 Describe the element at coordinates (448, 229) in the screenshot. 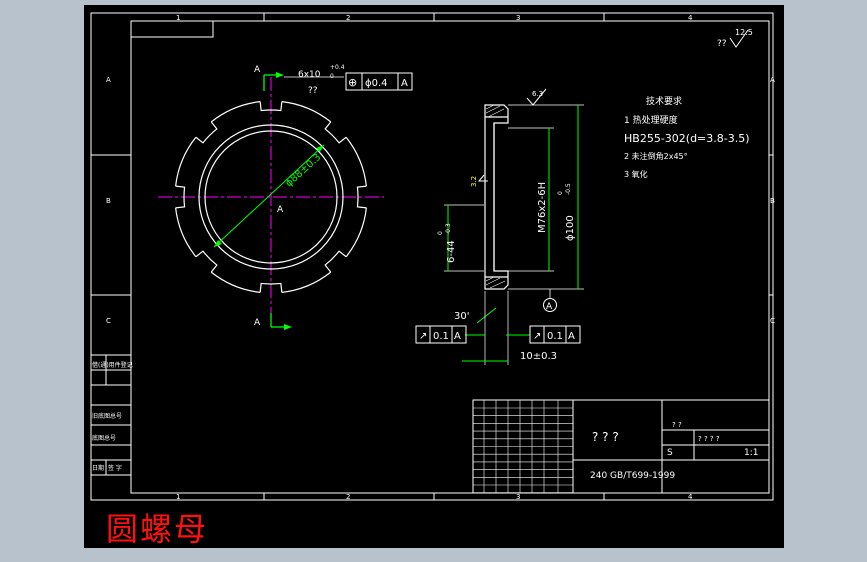

I see `slot-depth-tol-lower: -0.3` at that location.